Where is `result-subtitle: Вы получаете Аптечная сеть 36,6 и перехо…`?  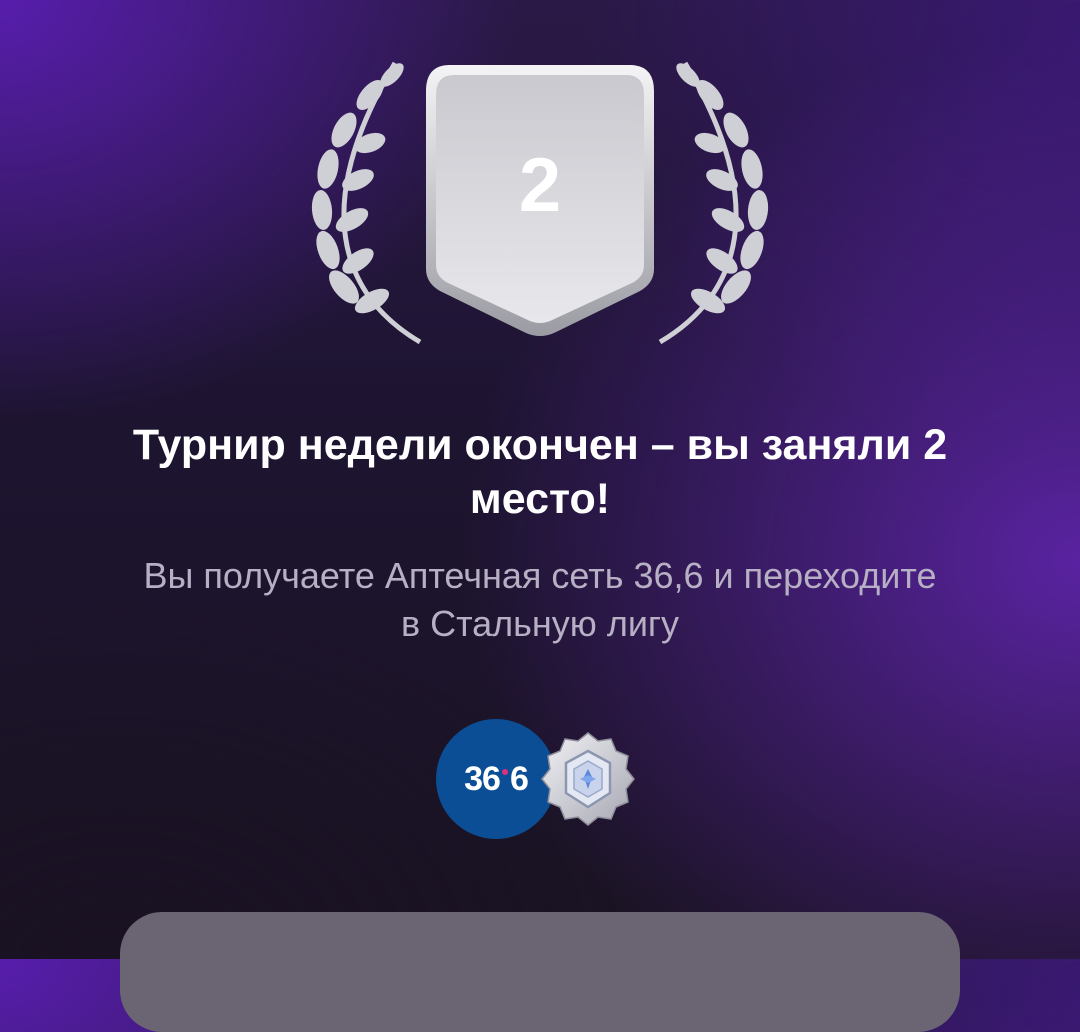 result-subtitle: Вы получаете Аптечная сеть 36,6 и перехо… is located at coordinates (540, 599).